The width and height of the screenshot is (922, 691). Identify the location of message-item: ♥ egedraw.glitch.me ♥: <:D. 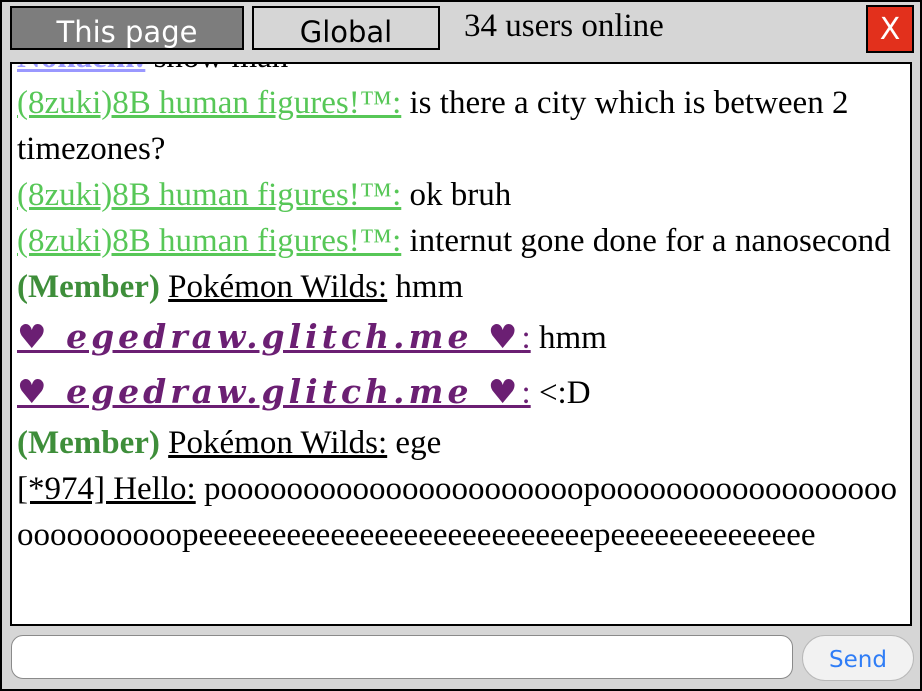
(461, 392).